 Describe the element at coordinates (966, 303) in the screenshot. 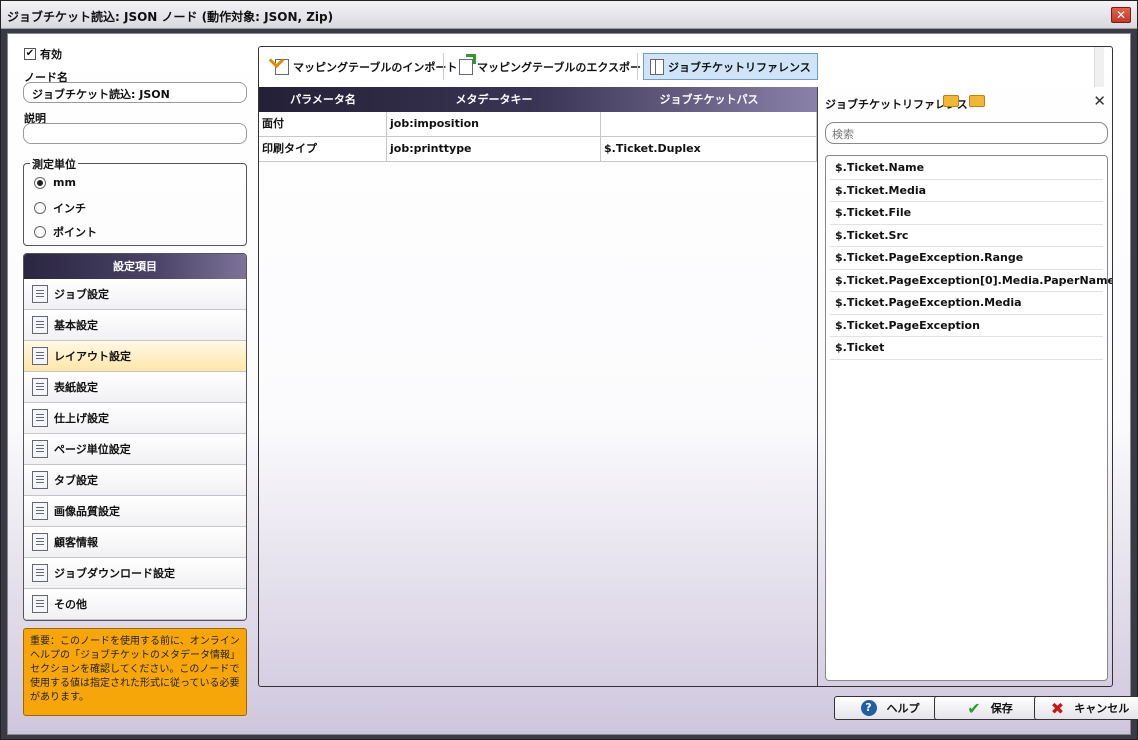

I see `list-item: $.Ticket.PageException.Media` at that location.